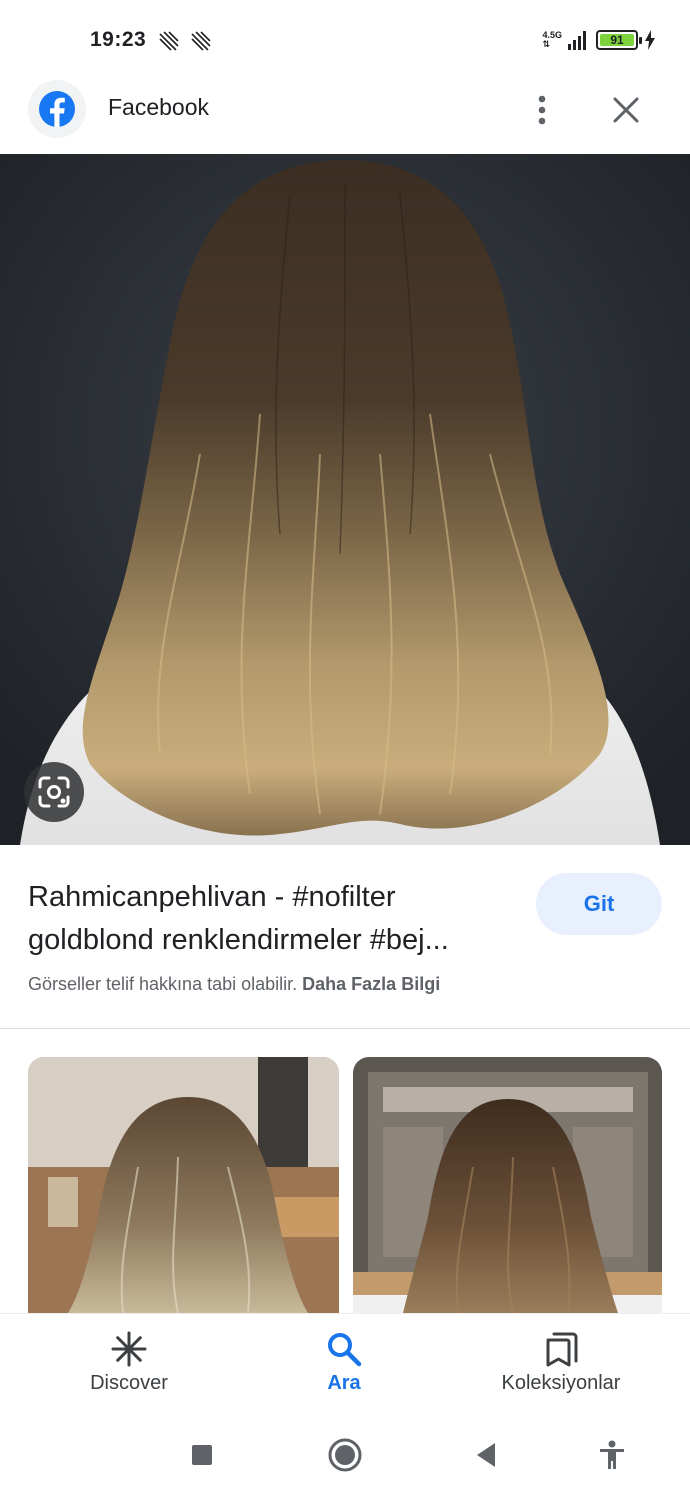 The height and width of the screenshot is (1495, 690). Describe the element at coordinates (561, 1349) in the screenshot. I see `bookmarks-icon` at that location.